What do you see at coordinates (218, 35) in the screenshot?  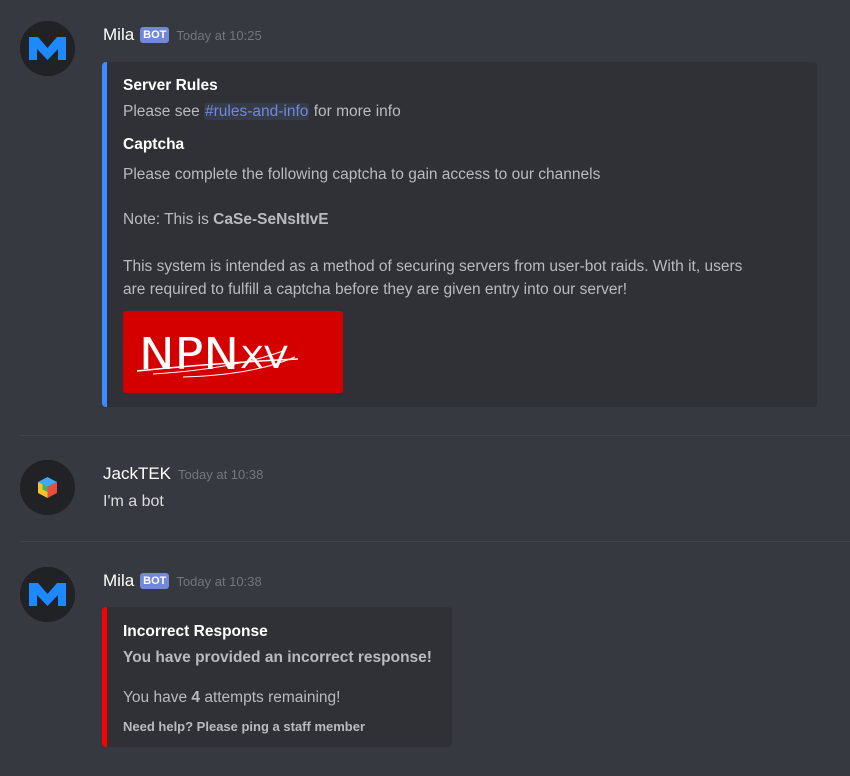 I see `timestamp: Today at 10:25` at bounding box center [218, 35].